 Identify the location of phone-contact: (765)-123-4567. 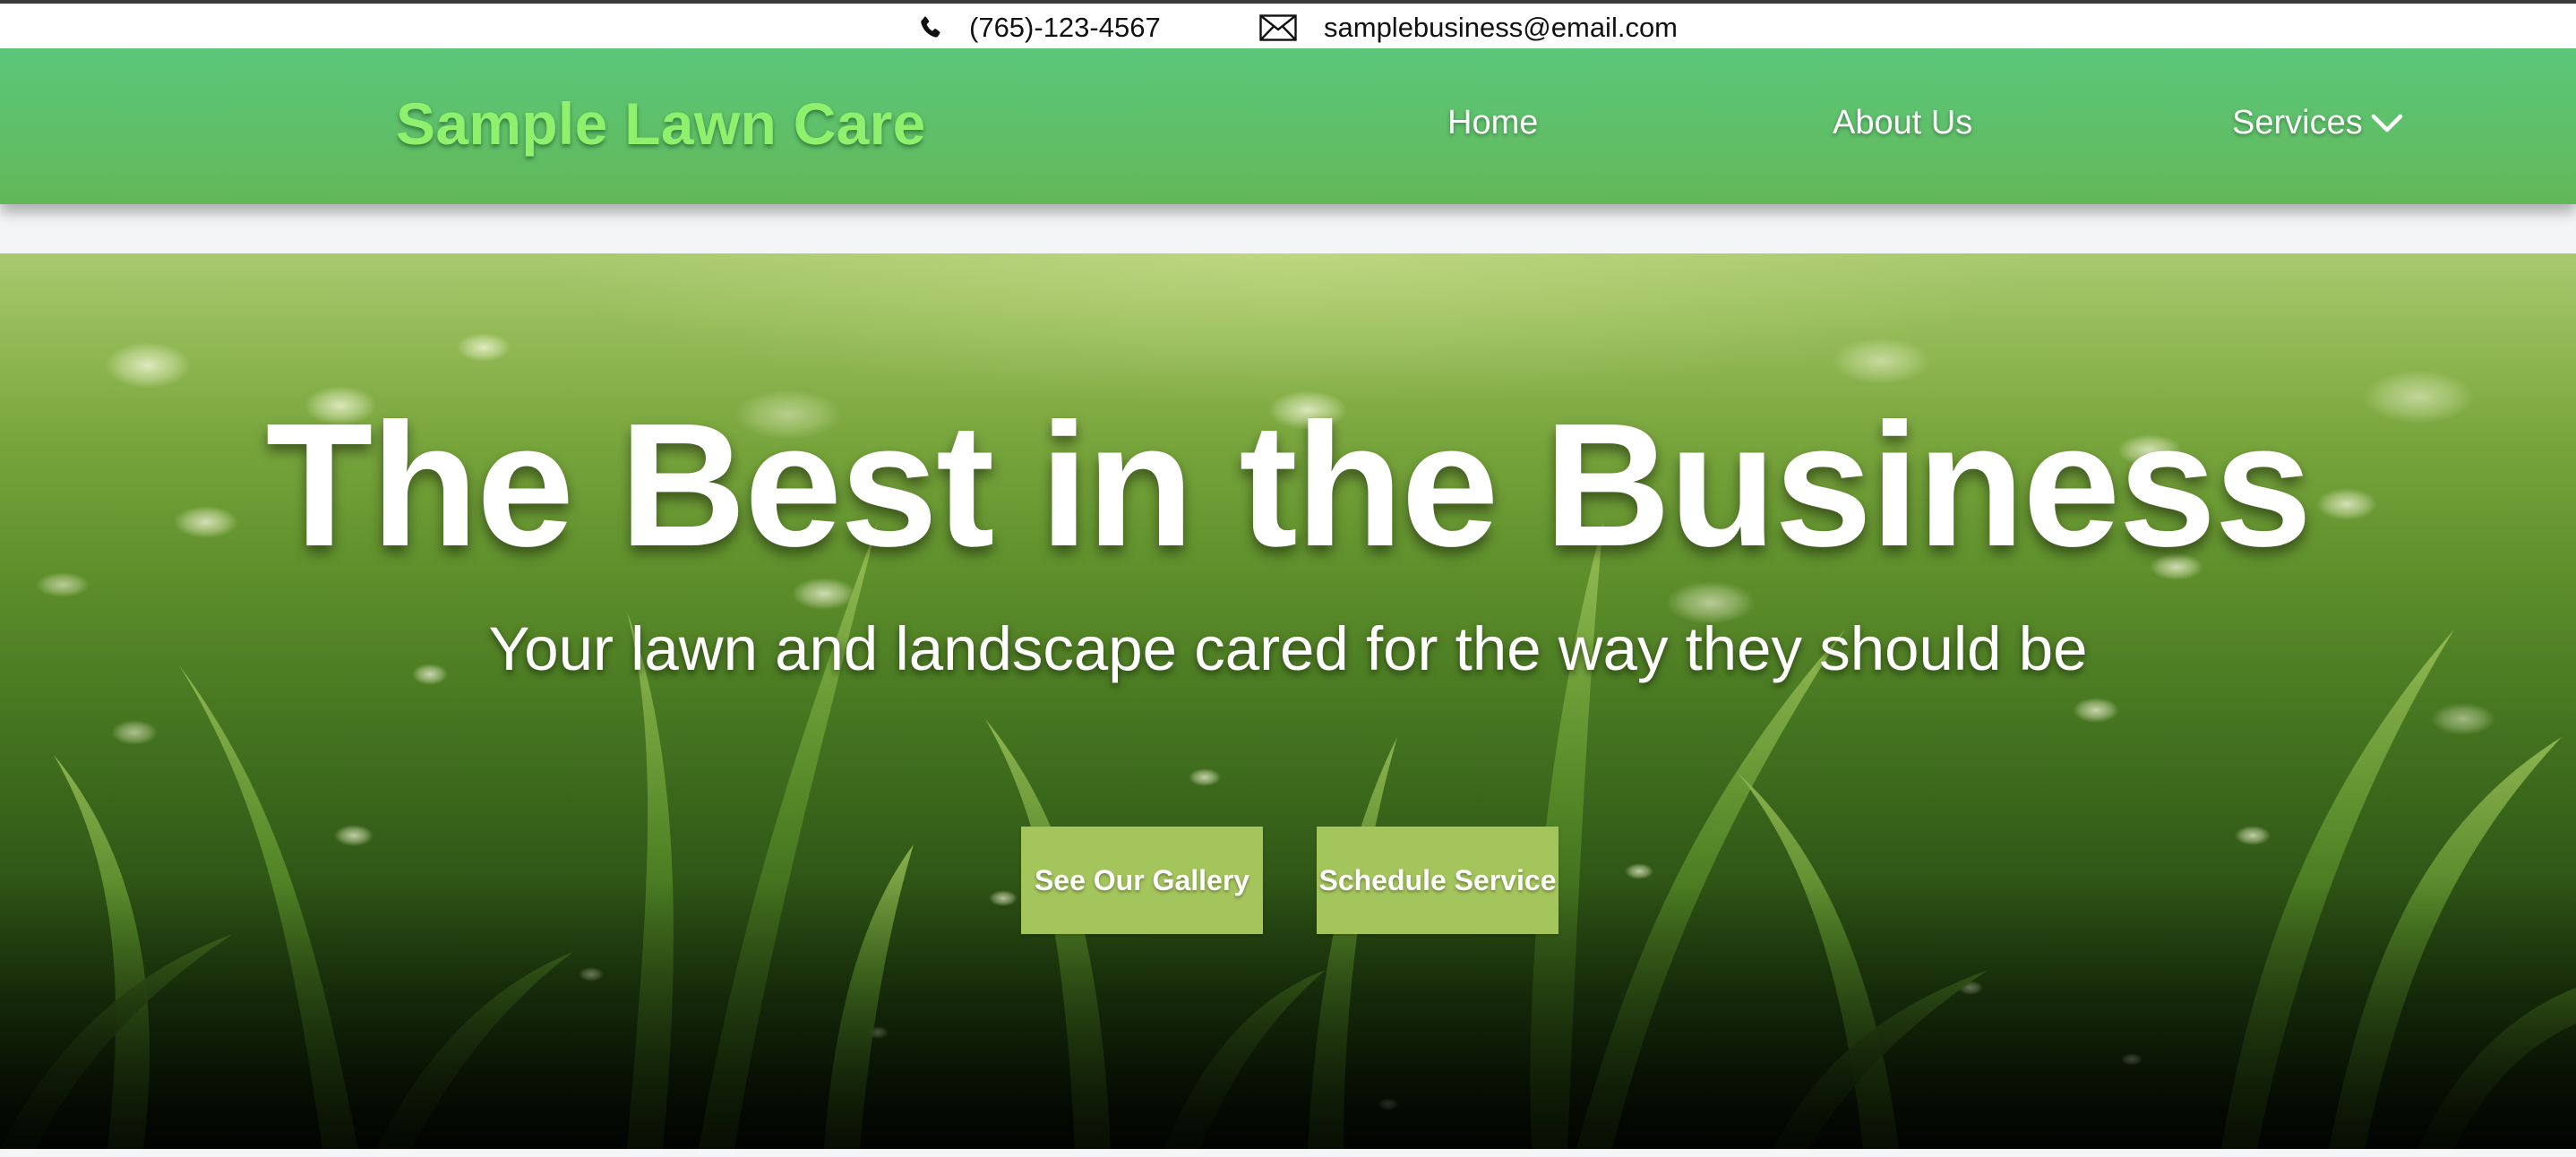
(1039, 27).